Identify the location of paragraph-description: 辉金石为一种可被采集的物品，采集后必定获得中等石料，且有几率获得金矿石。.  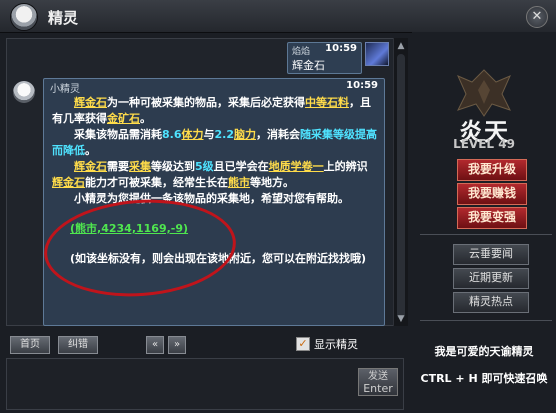
(211, 110).